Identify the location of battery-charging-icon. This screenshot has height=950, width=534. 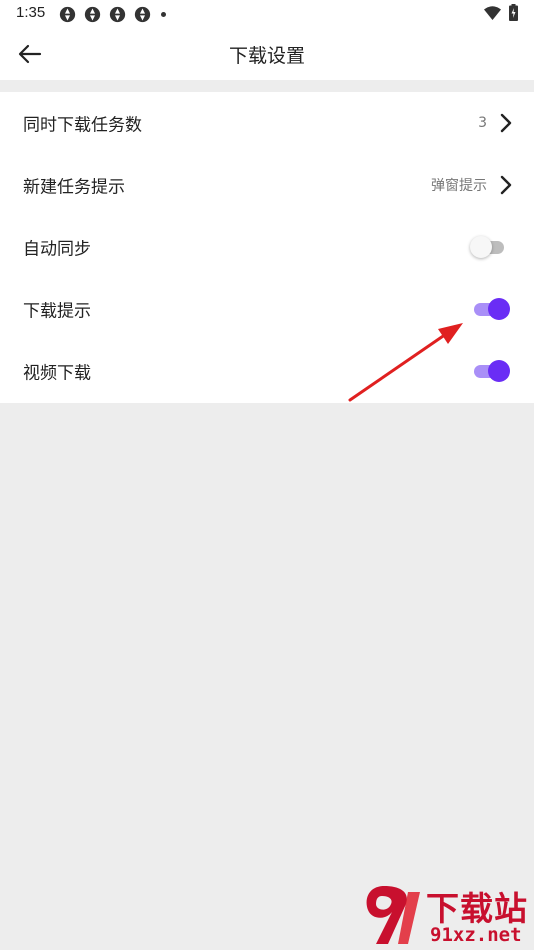
(513, 12).